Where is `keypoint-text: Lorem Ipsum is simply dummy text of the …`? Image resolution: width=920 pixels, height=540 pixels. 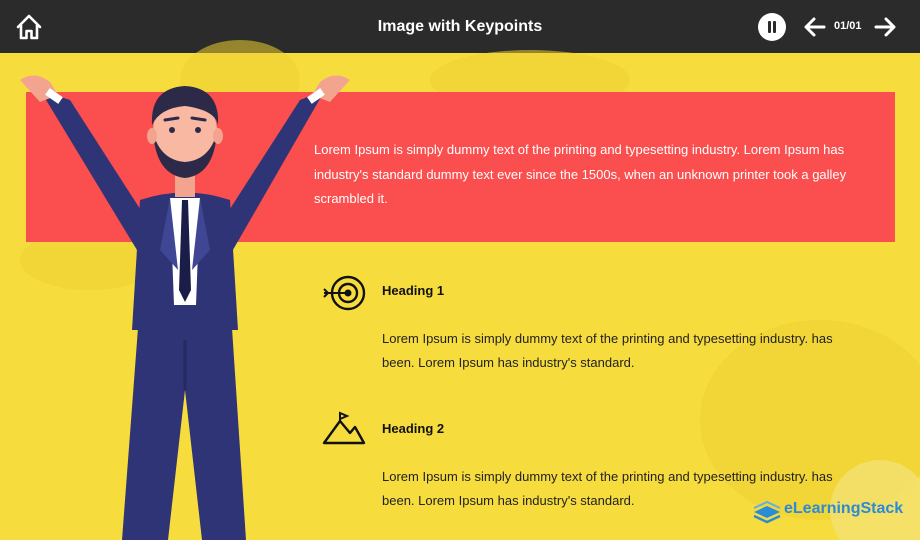 keypoint-text: Lorem Ipsum is simply dummy text of the … is located at coordinates (607, 350).